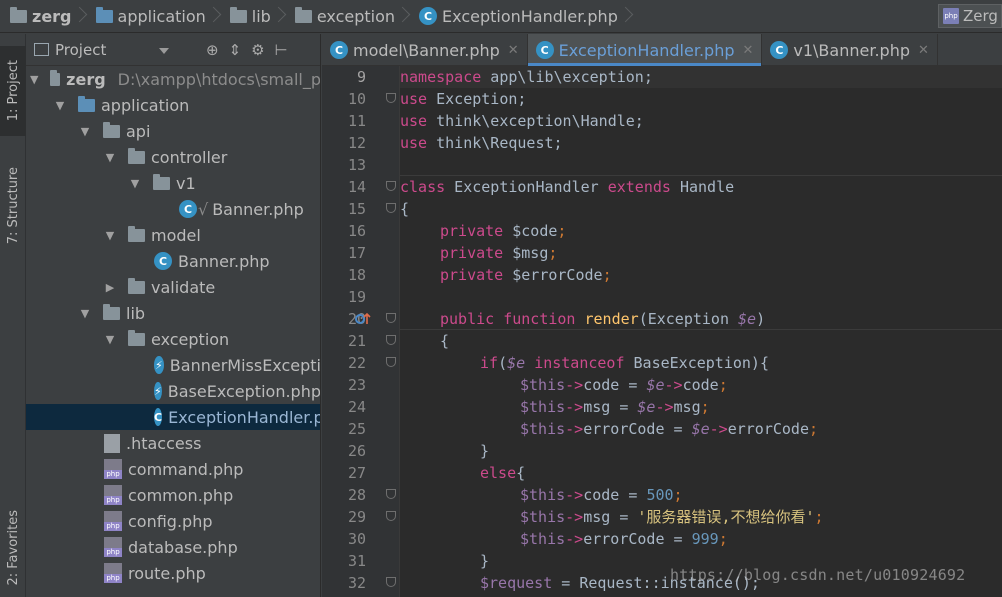  I want to click on tree-item-application: ▼ application, so click(173, 105).